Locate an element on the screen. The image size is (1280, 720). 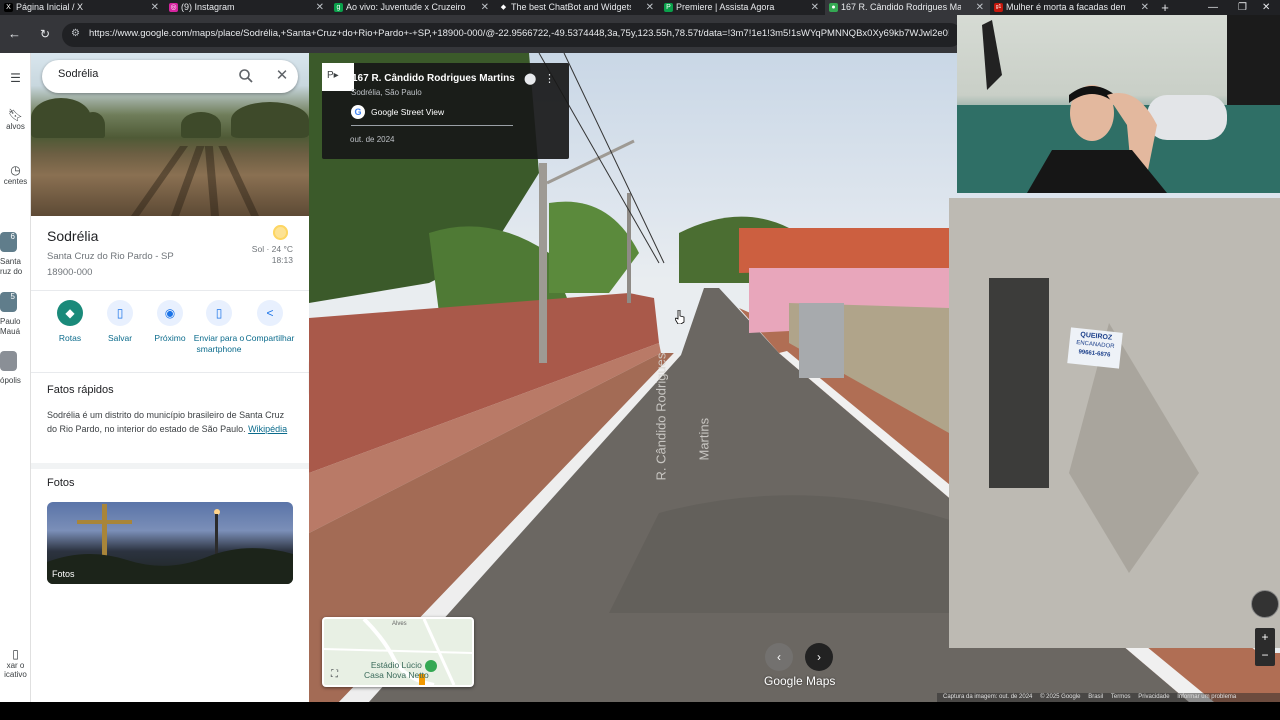
recent-place-thumb: 5 is located at coordinates (8, 302).